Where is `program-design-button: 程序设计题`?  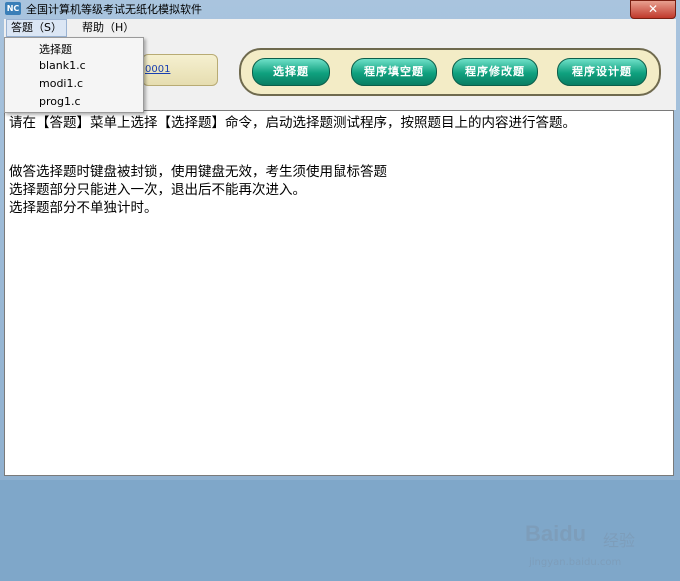 program-design-button: 程序设计题 is located at coordinates (602, 72).